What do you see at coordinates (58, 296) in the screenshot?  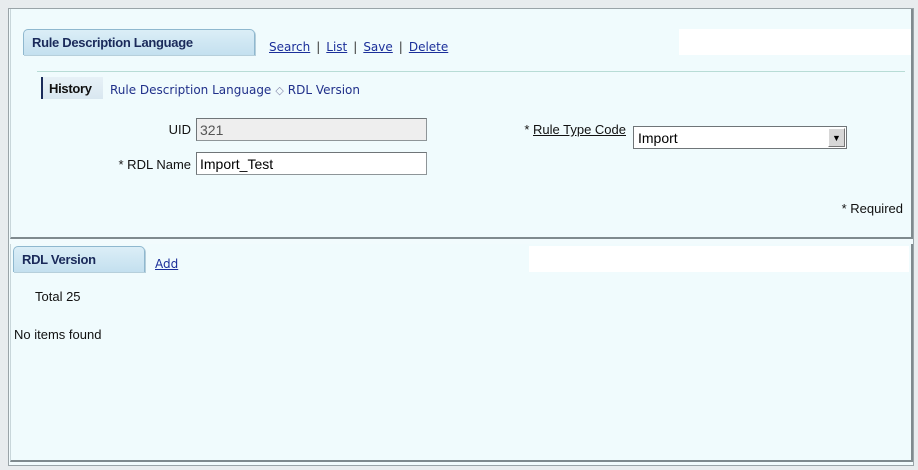 I see `total-count: Total 25` at bounding box center [58, 296].